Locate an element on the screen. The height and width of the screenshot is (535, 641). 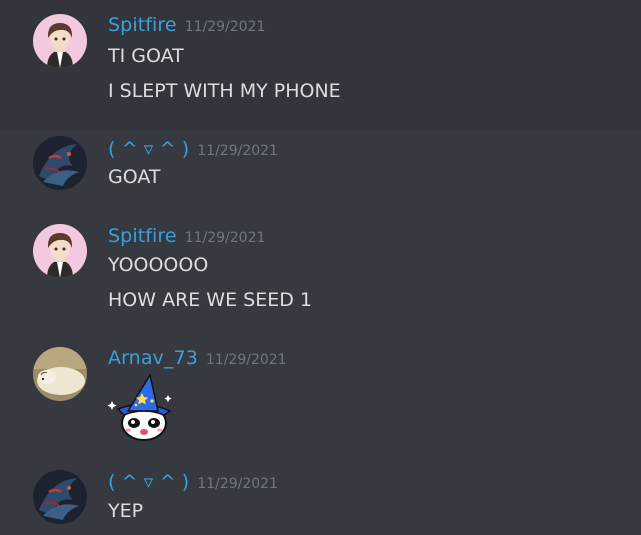
message-text: HOW ARE WE SEED 1 is located at coordinates (210, 300).